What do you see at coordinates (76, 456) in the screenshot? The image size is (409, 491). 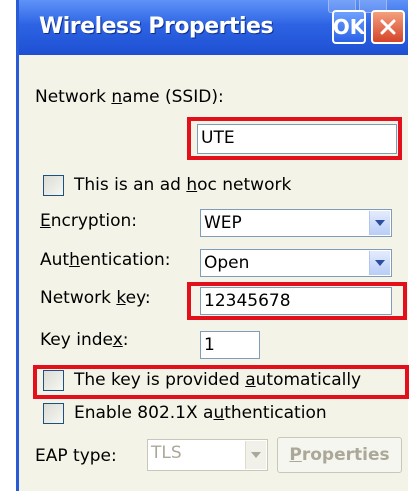 I see `eap-type-label: EAP type:` at bounding box center [76, 456].